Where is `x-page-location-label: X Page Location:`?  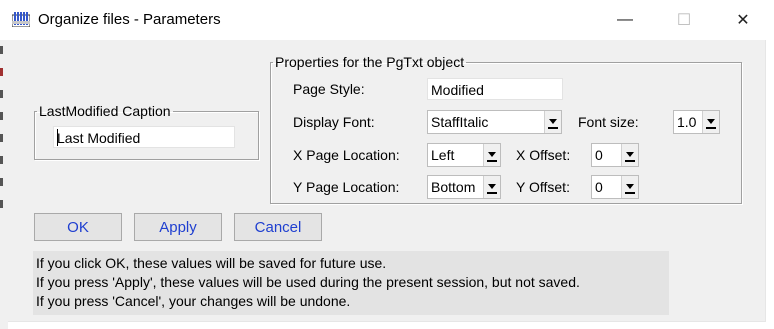
x-page-location-label: X Page Location: is located at coordinates (346, 155).